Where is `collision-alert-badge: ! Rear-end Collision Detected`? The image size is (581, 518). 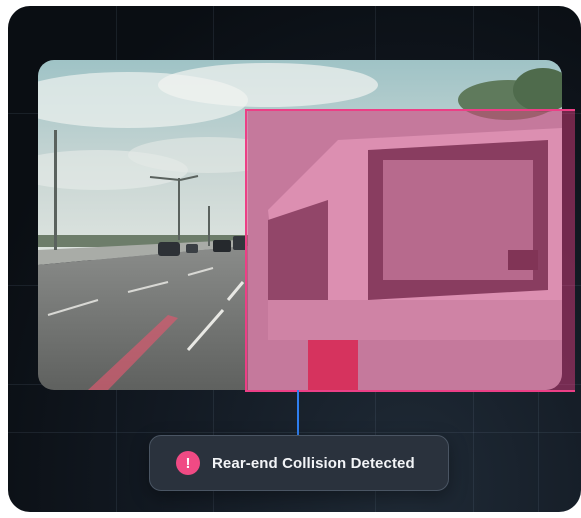
collision-alert-badge: ! Rear-end Collision Detected is located at coordinates (299, 463).